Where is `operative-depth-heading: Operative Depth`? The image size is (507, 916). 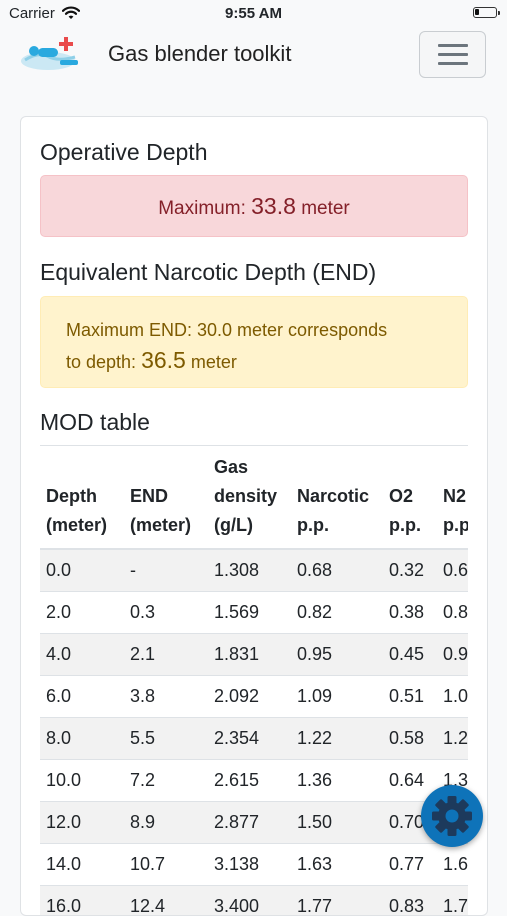 operative-depth-heading: Operative Depth is located at coordinates (123, 152).